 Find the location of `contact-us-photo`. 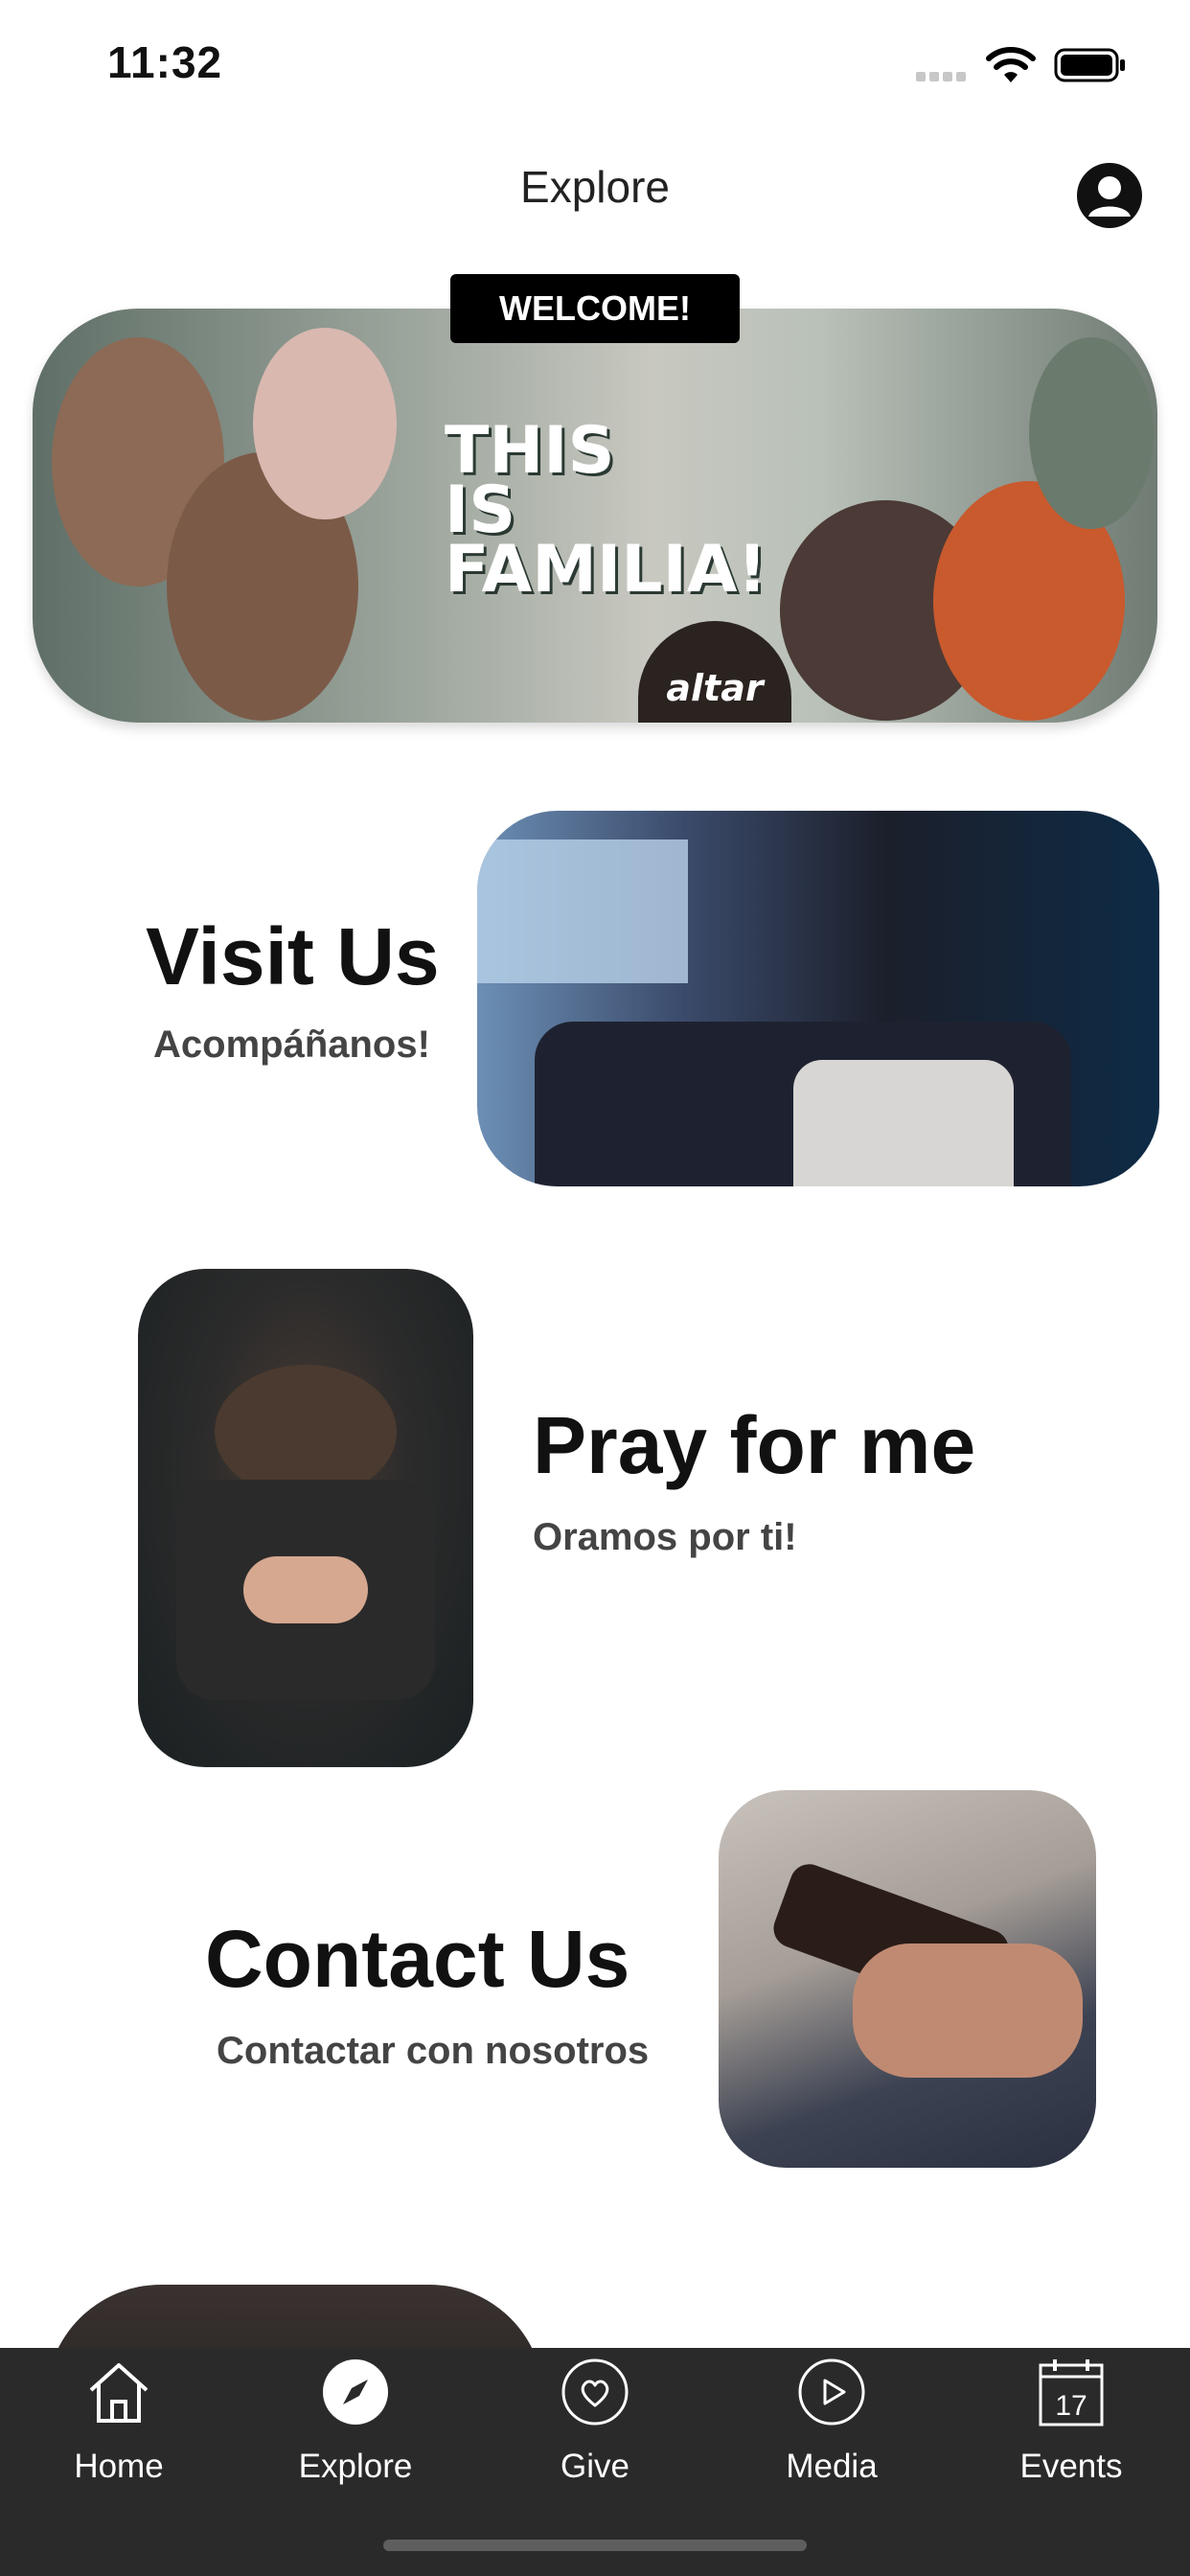

contact-us-photo is located at coordinates (907, 1979).